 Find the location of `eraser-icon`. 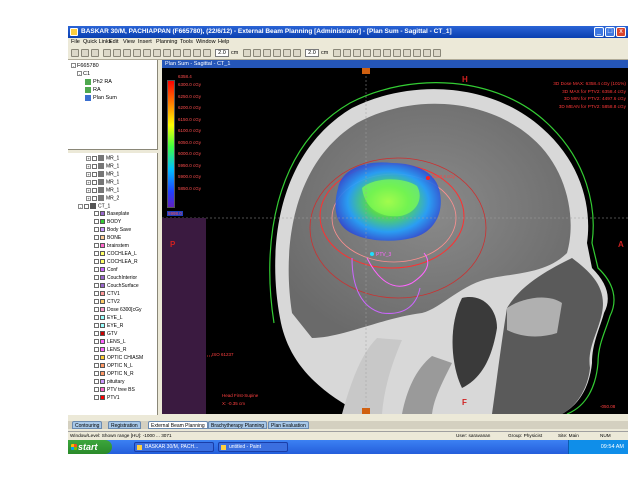

eraser-icon is located at coordinates (257, 53).